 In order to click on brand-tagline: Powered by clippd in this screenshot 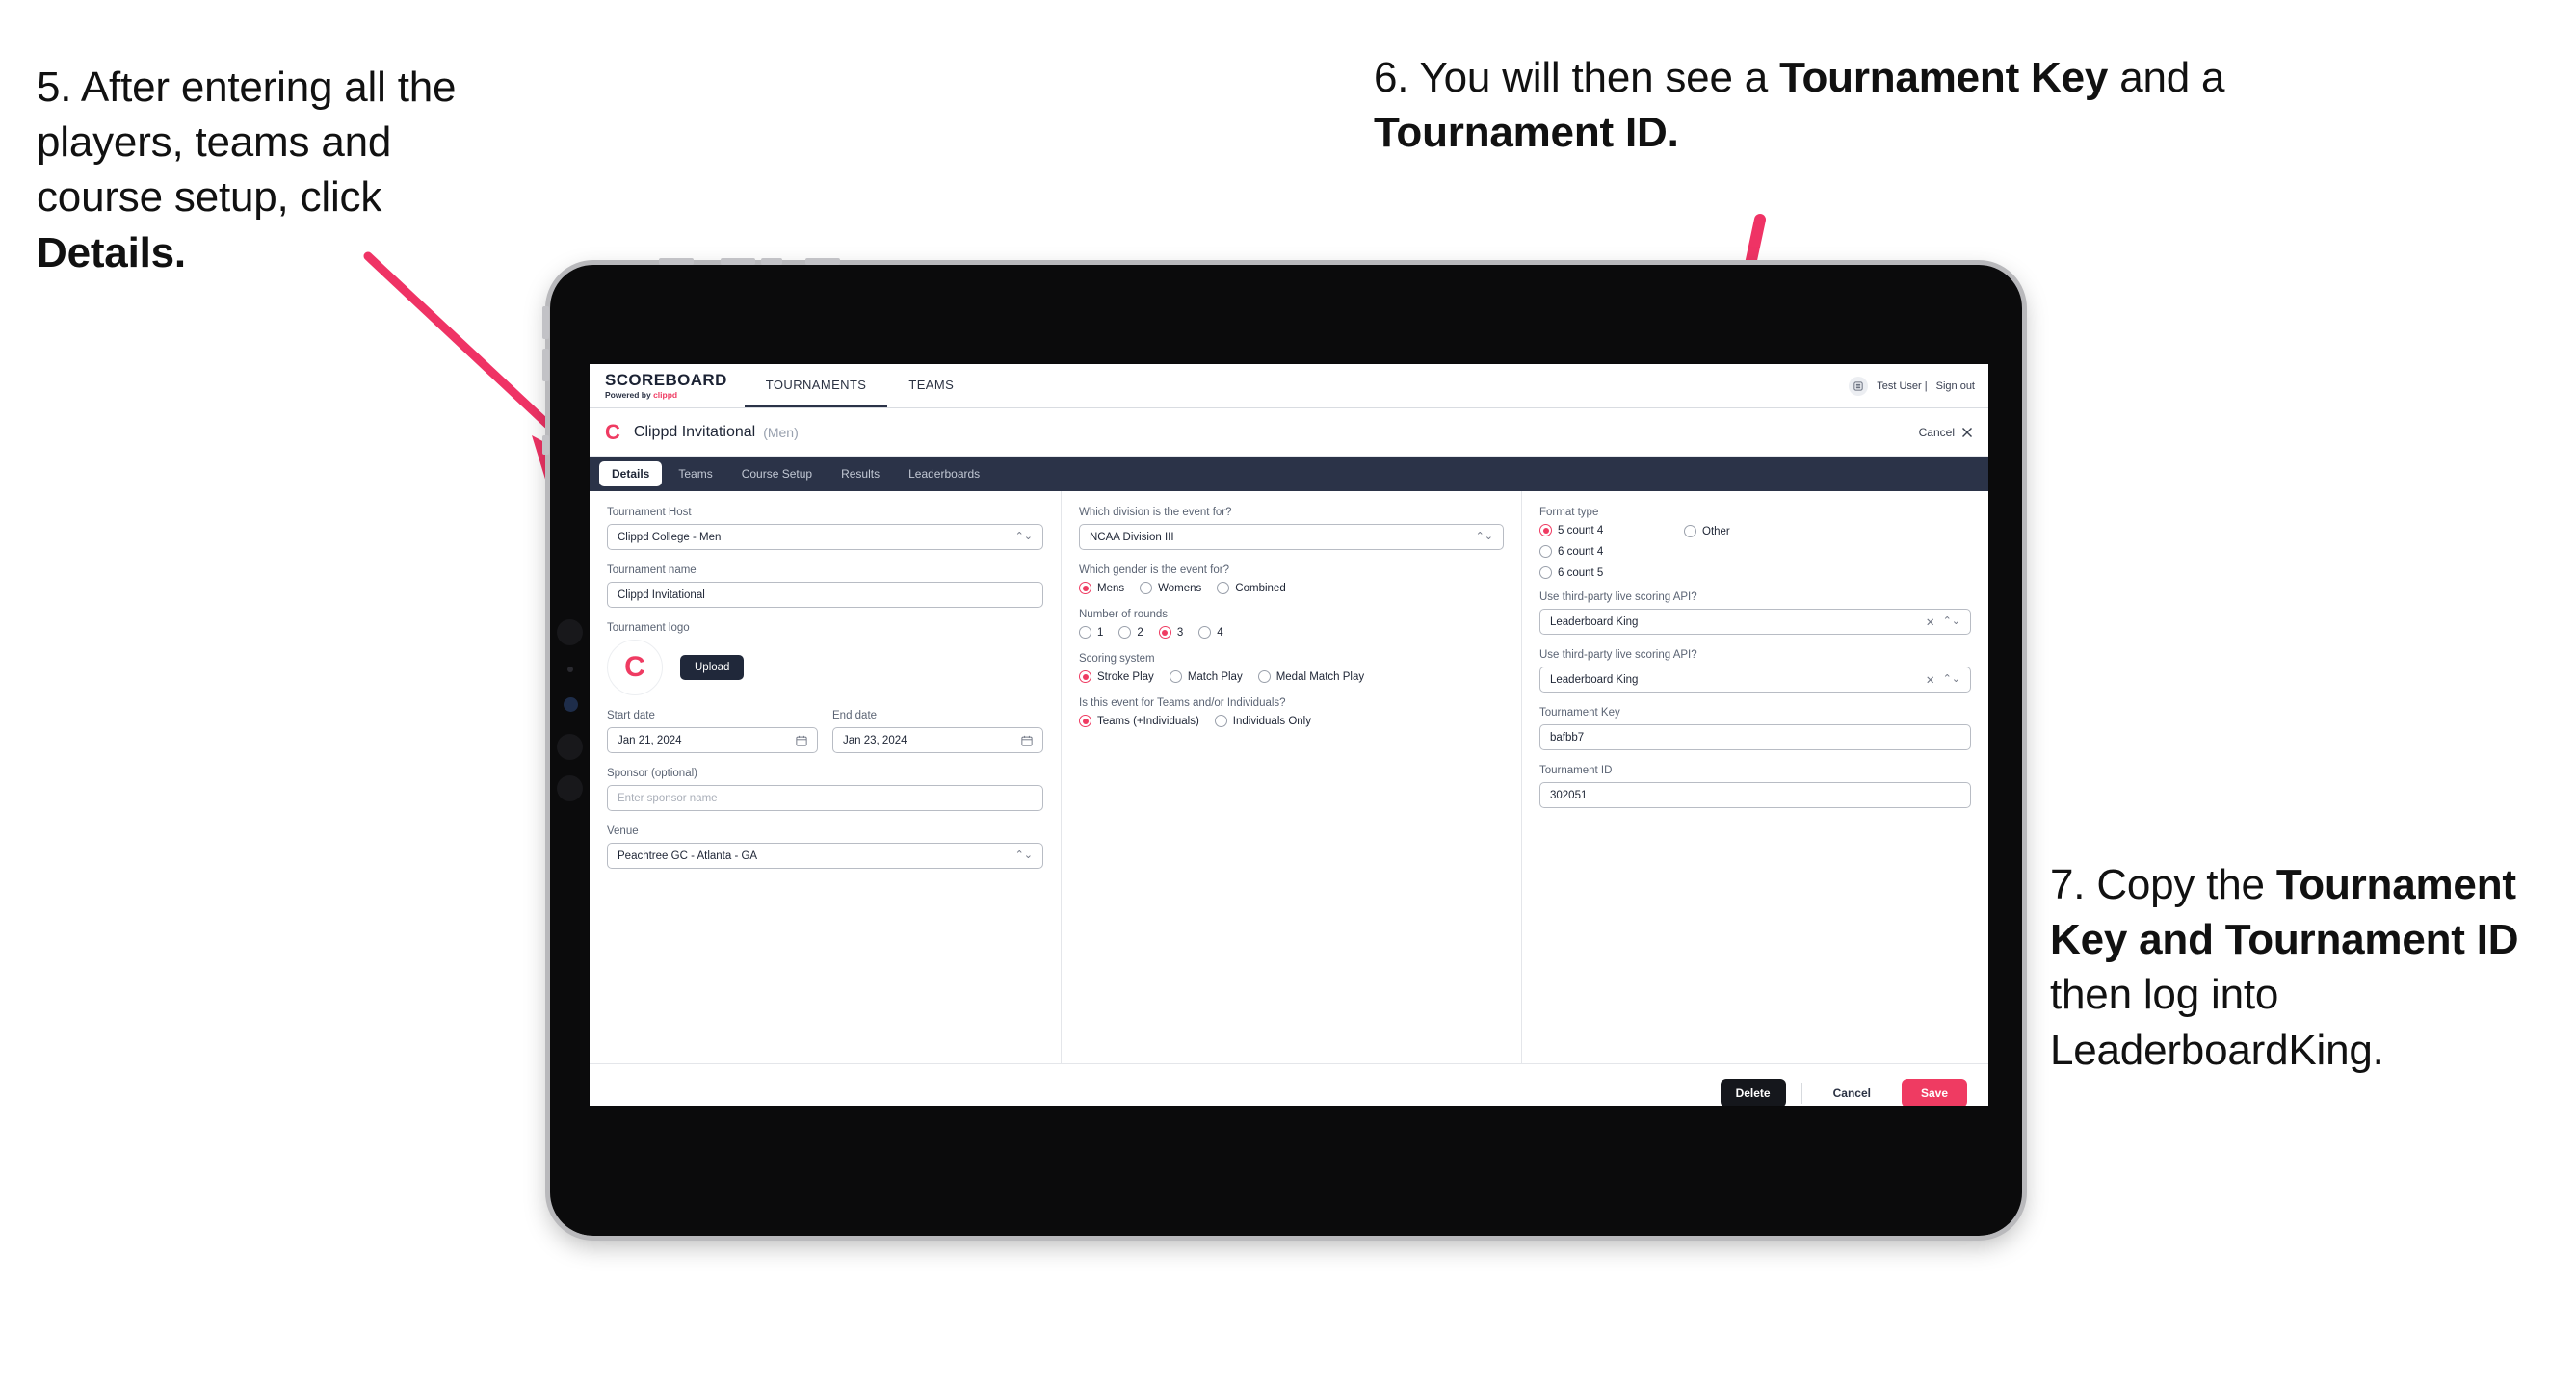, I will do `click(666, 395)`.